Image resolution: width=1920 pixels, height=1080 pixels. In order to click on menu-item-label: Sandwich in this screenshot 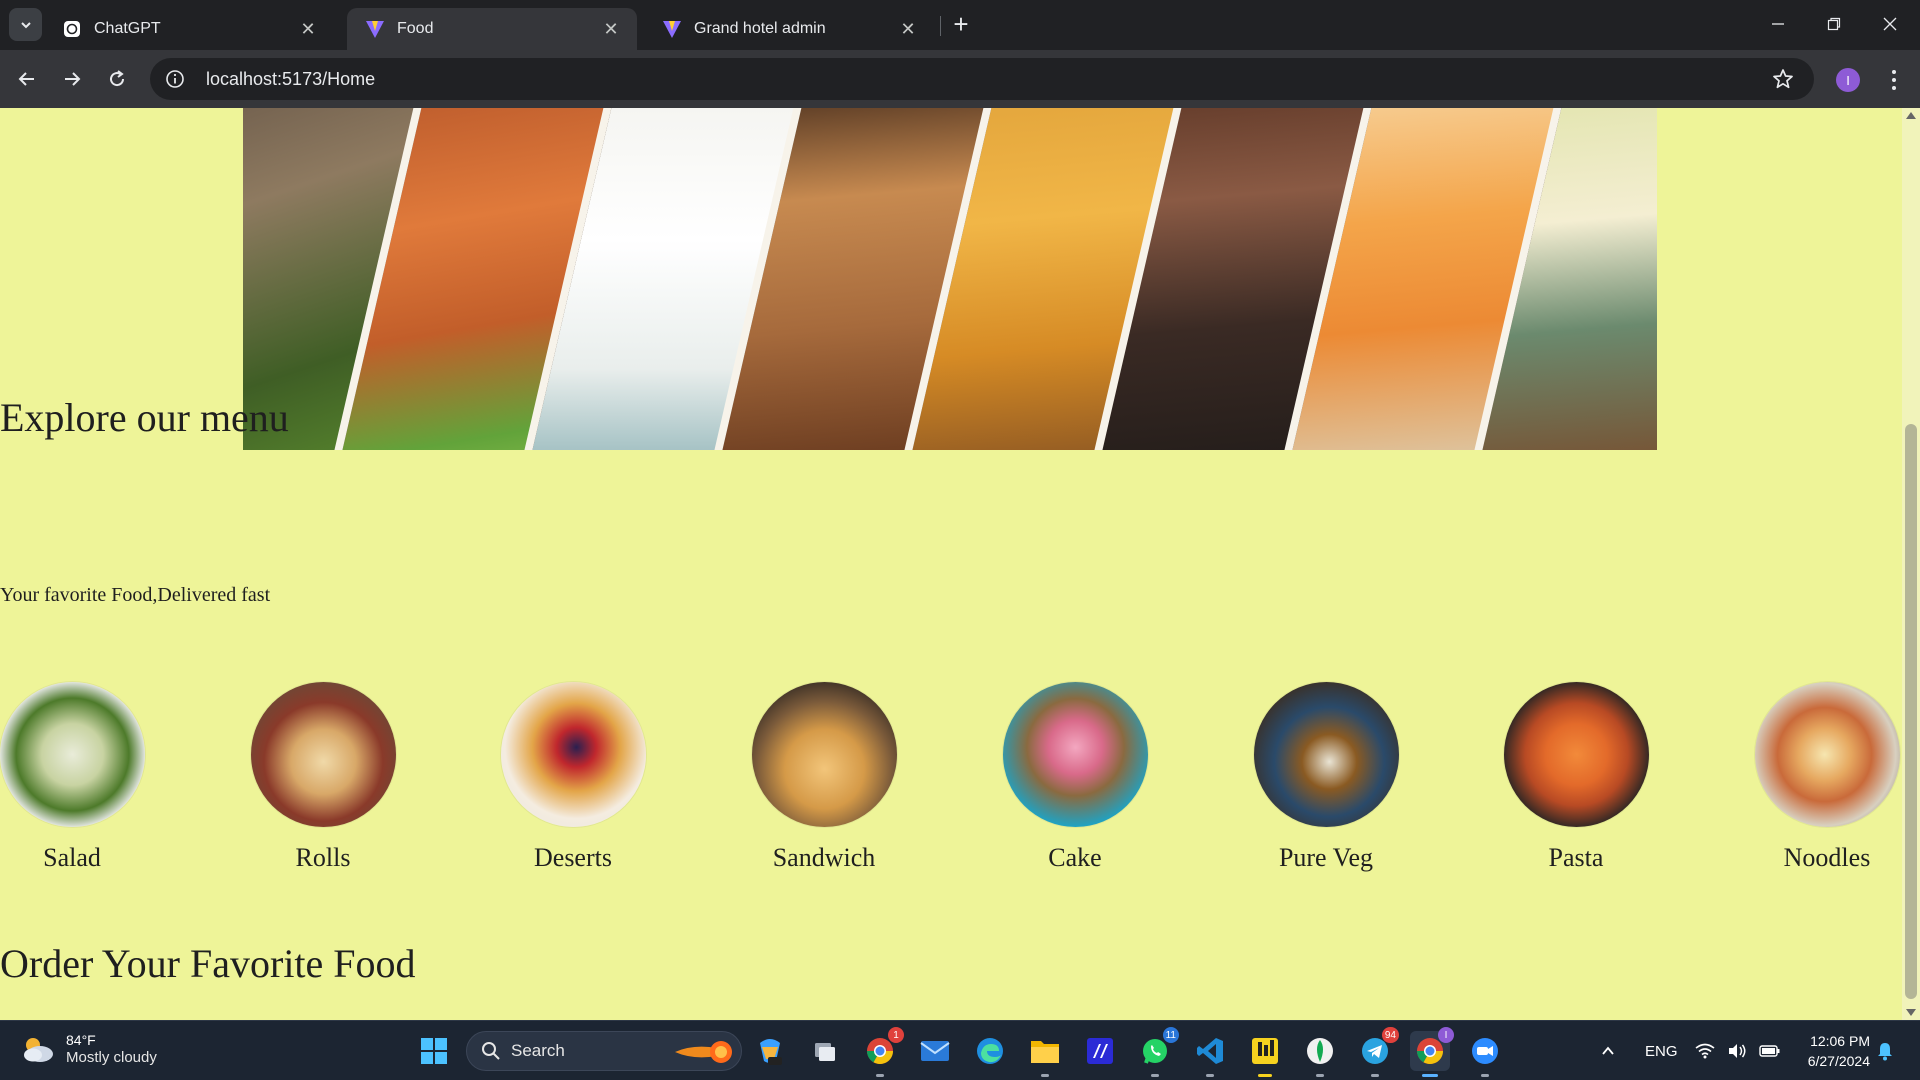, I will do `click(824, 857)`.